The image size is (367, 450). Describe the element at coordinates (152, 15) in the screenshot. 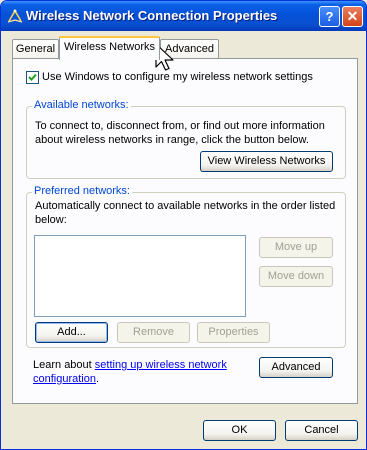

I see `window-title: Wireless Network Connection Properties` at that location.